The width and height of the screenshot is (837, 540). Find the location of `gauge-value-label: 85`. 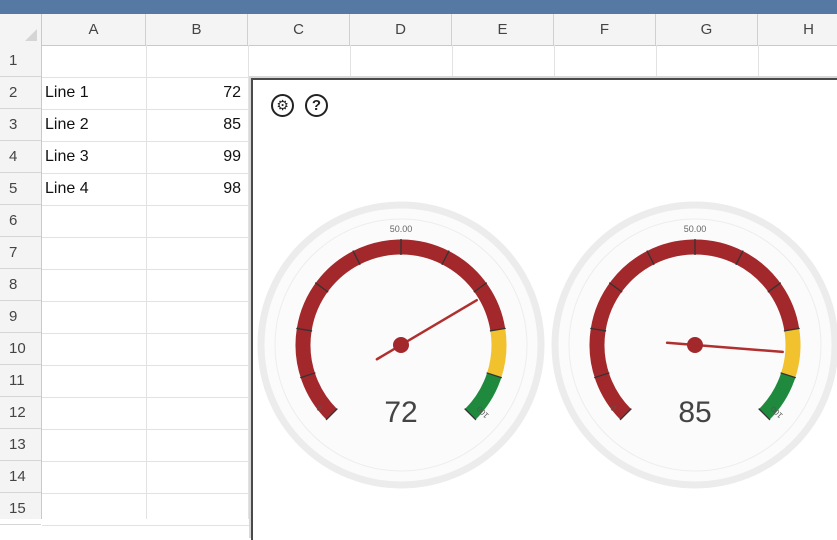

gauge-value-label: 85 is located at coordinates (694, 412).